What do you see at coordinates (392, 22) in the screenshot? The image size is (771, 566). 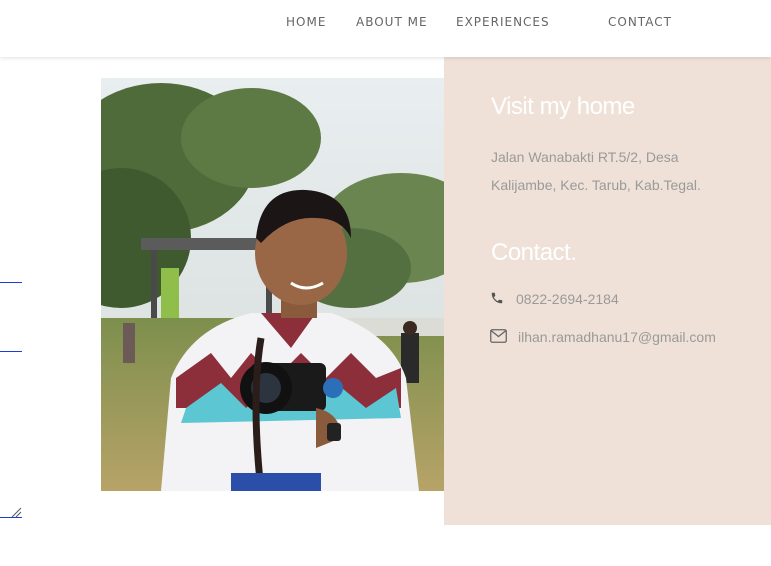 I see `nav-about-link: ABOUT ME` at bounding box center [392, 22].